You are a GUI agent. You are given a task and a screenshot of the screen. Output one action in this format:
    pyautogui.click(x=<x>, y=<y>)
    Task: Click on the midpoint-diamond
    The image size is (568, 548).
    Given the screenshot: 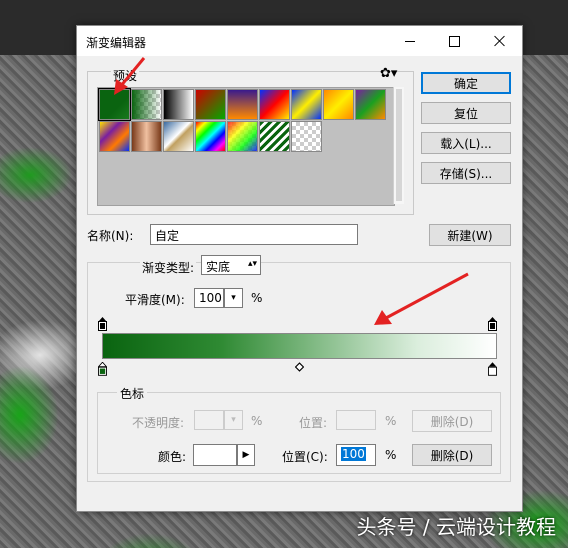 What is the action you would take?
    pyautogui.click(x=299, y=367)
    